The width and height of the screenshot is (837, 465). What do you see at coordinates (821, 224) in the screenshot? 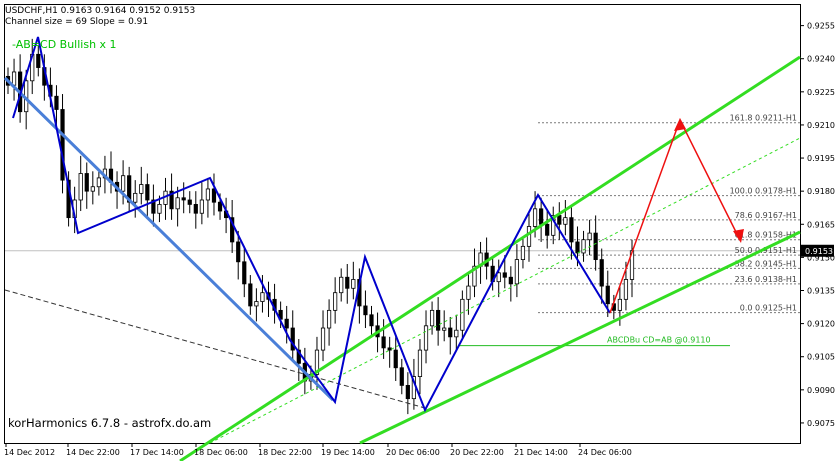
I see `y-tick-label: 0.9165` at bounding box center [821, 224].